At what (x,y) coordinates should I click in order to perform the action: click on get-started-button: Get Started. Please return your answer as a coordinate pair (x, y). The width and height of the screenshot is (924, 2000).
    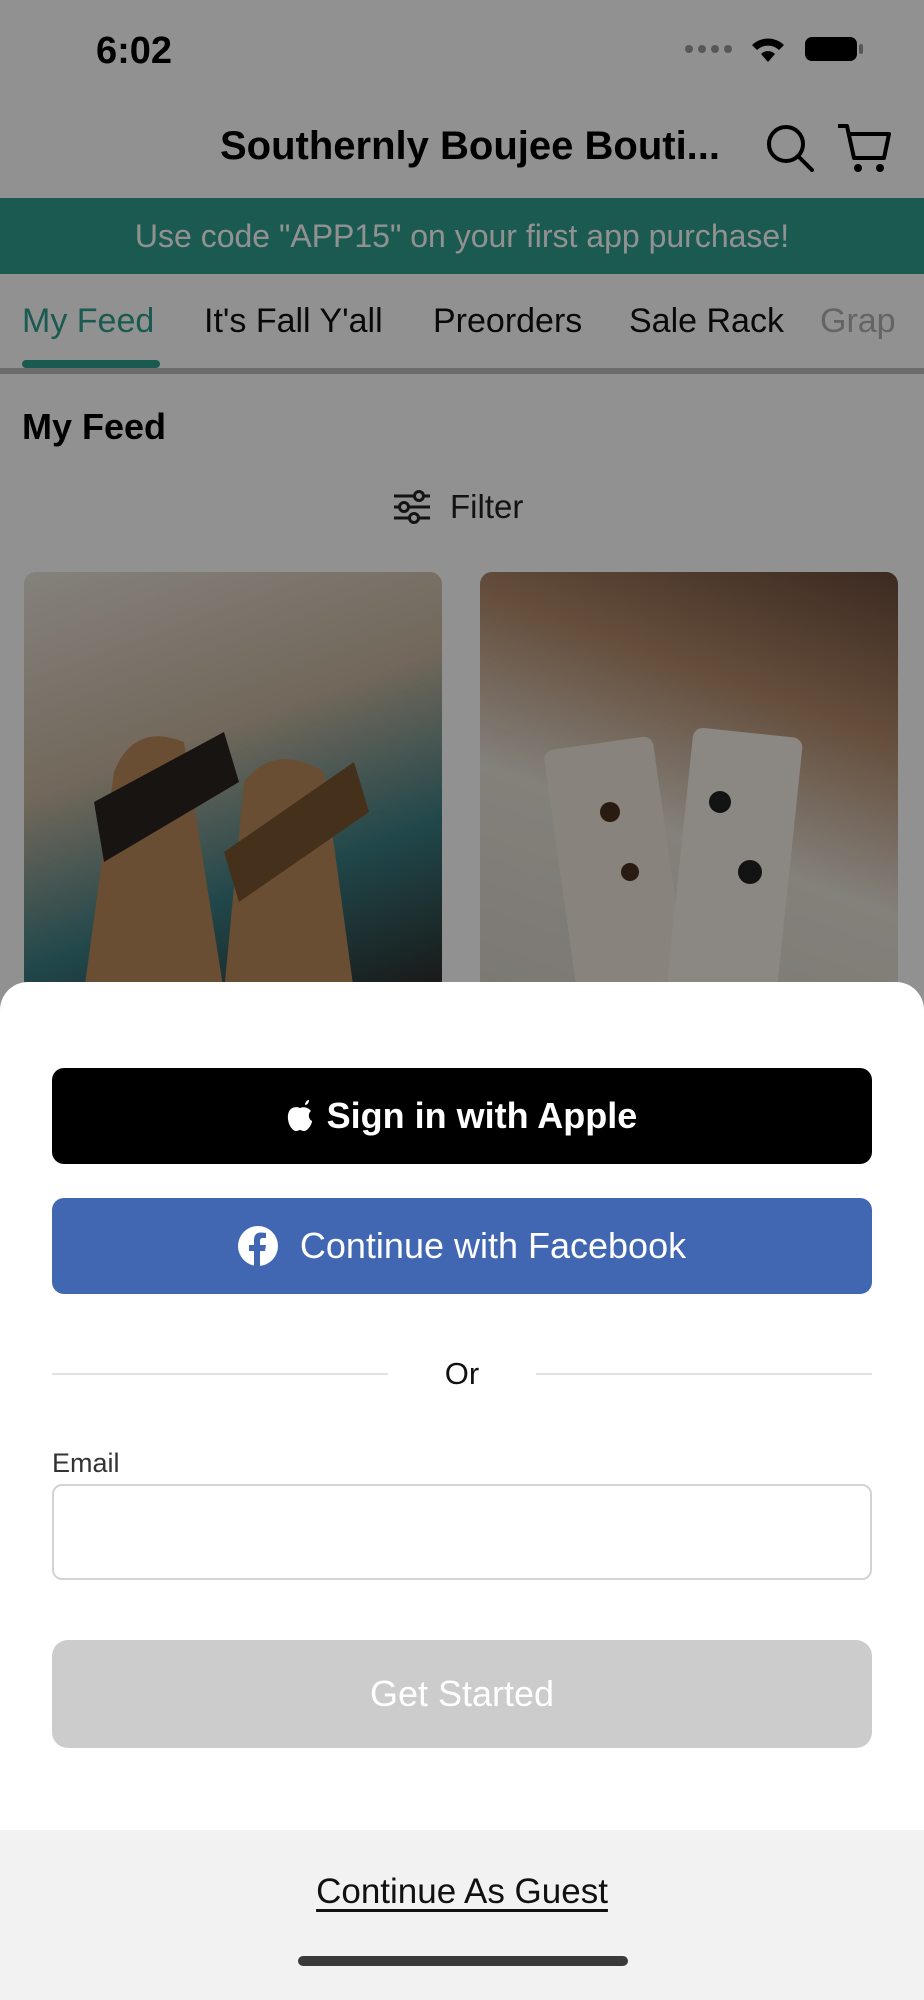
    Looking at the image, I should click on (462, 1694).